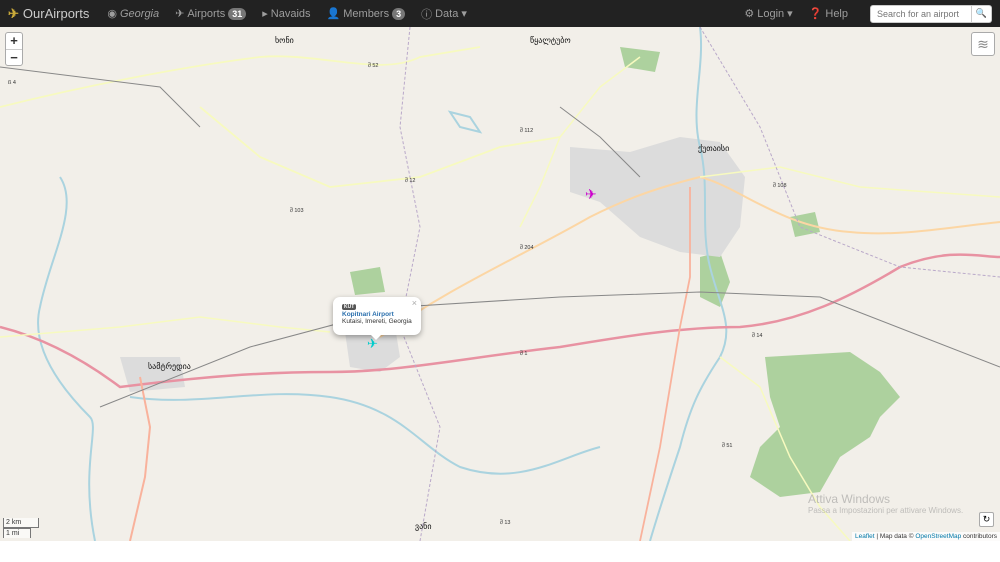 This screenshot has height=562, width=1000. I want to click on zoom-in-button: +, so click(14, 41).